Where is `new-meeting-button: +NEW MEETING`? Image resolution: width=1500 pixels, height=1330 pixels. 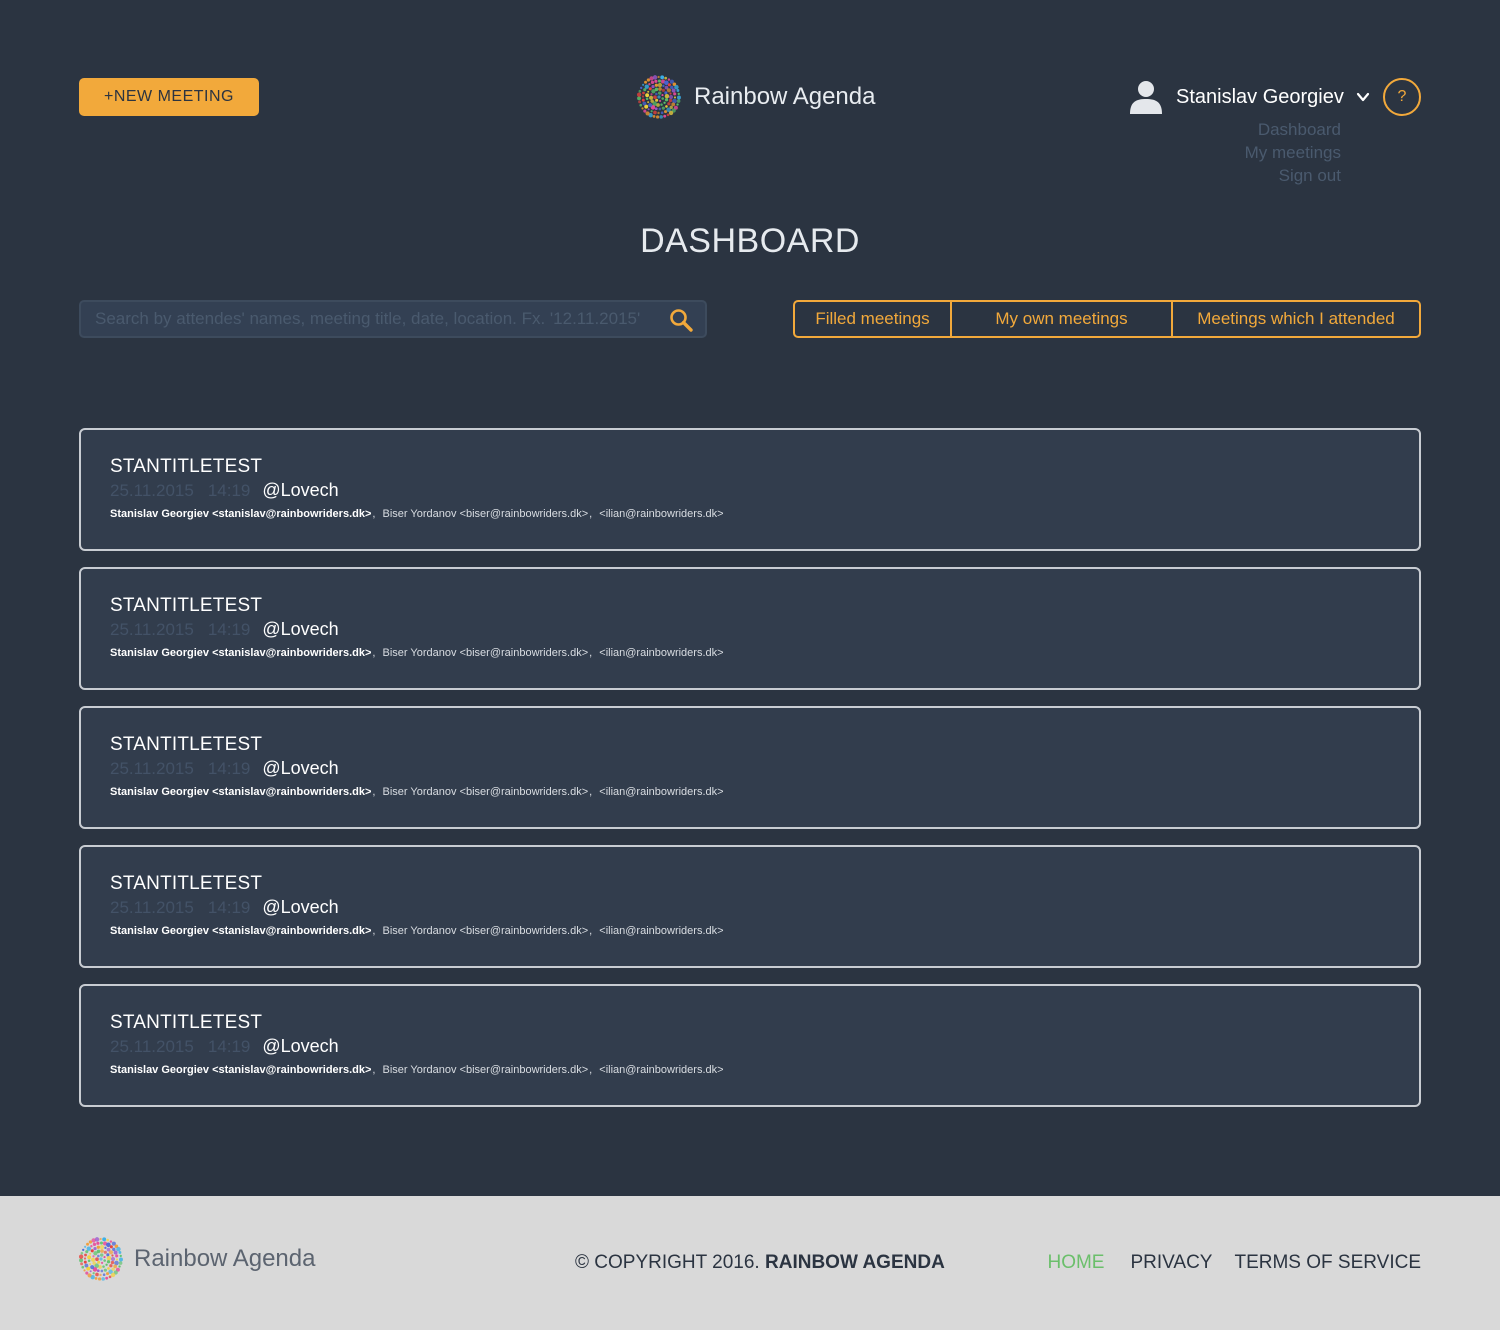
new-meeting-button: +NEW MEETING is located at coordinates (169, 97).